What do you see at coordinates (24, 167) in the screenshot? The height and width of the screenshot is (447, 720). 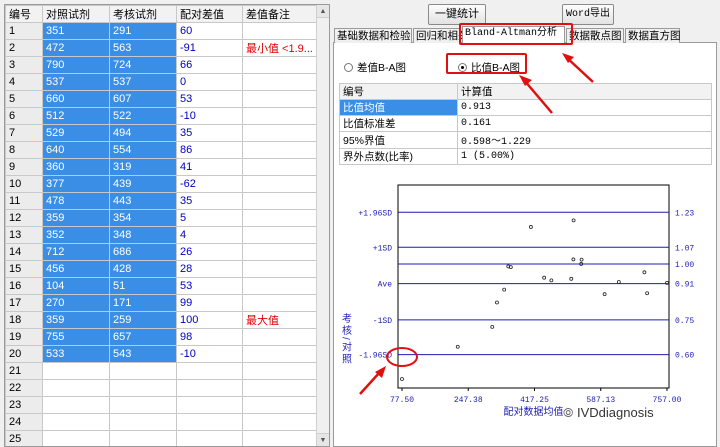 I see `row-number-cell: 9` at bounding box center [24, 167].